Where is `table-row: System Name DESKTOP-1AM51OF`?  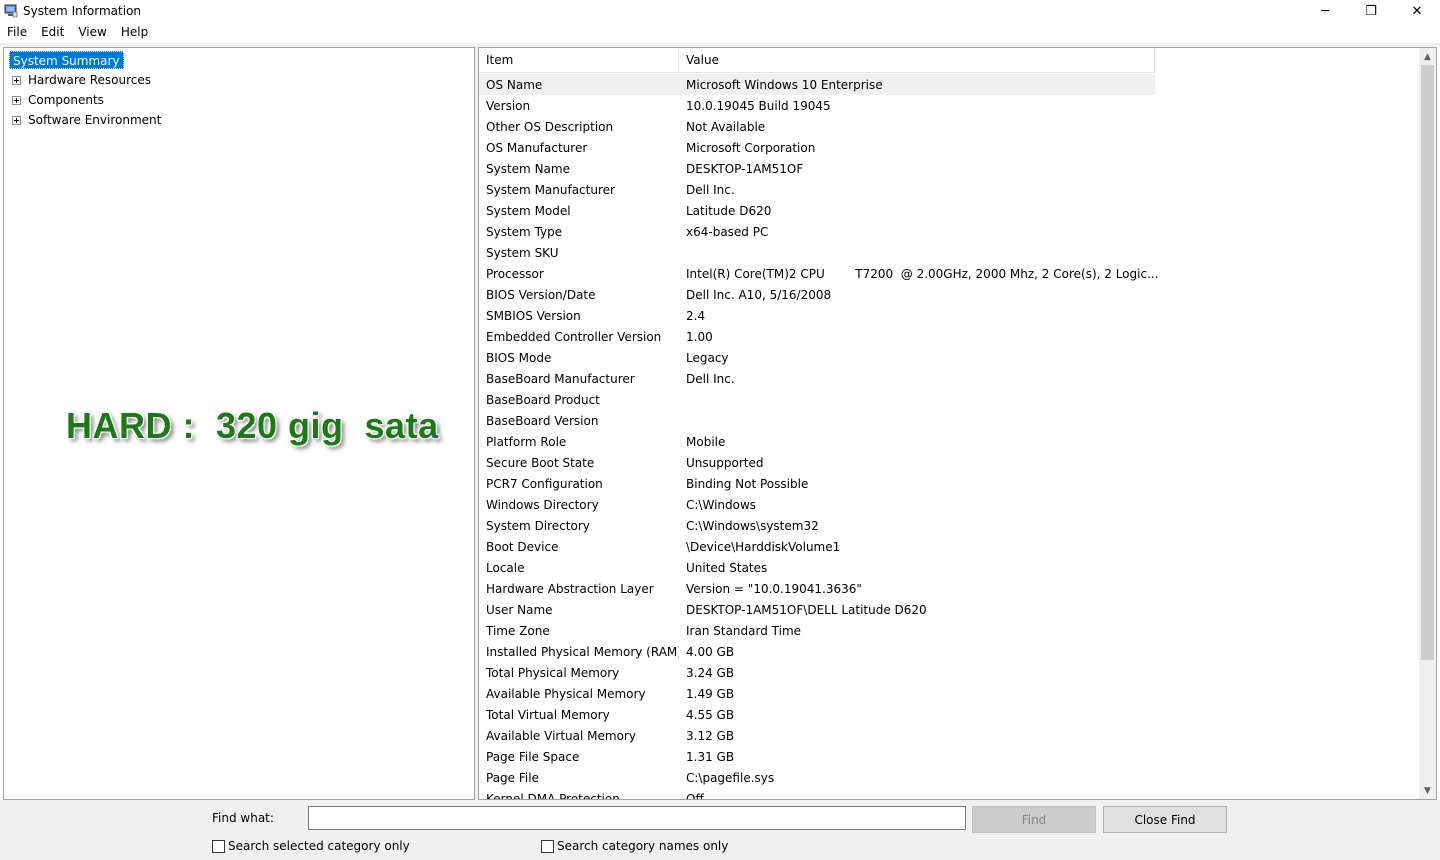 table-row: System Name DESKTOP-1AM51OF is located at coordinates (948, 168).